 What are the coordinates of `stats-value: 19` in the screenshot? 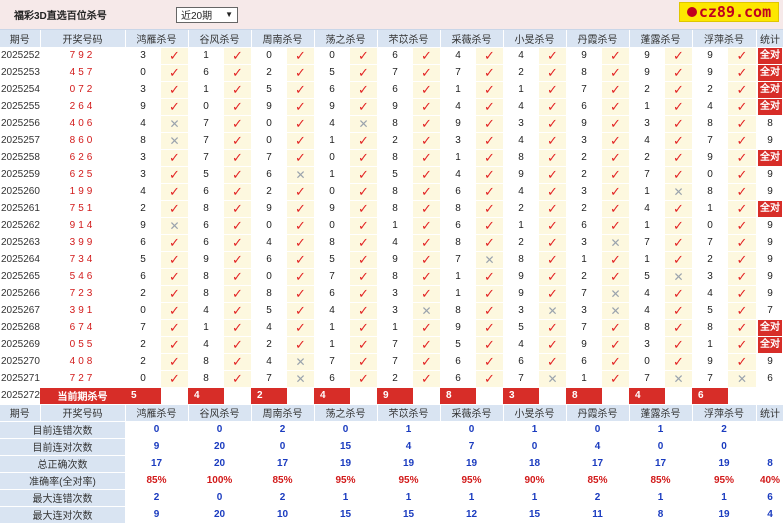 It's located at (724, 515).